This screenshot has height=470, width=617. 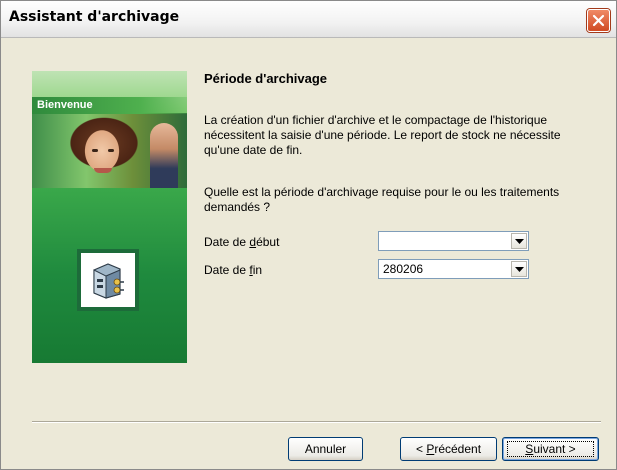 I want to click on title-bar: Assistant d'archivage, so click(x=308, y=19).